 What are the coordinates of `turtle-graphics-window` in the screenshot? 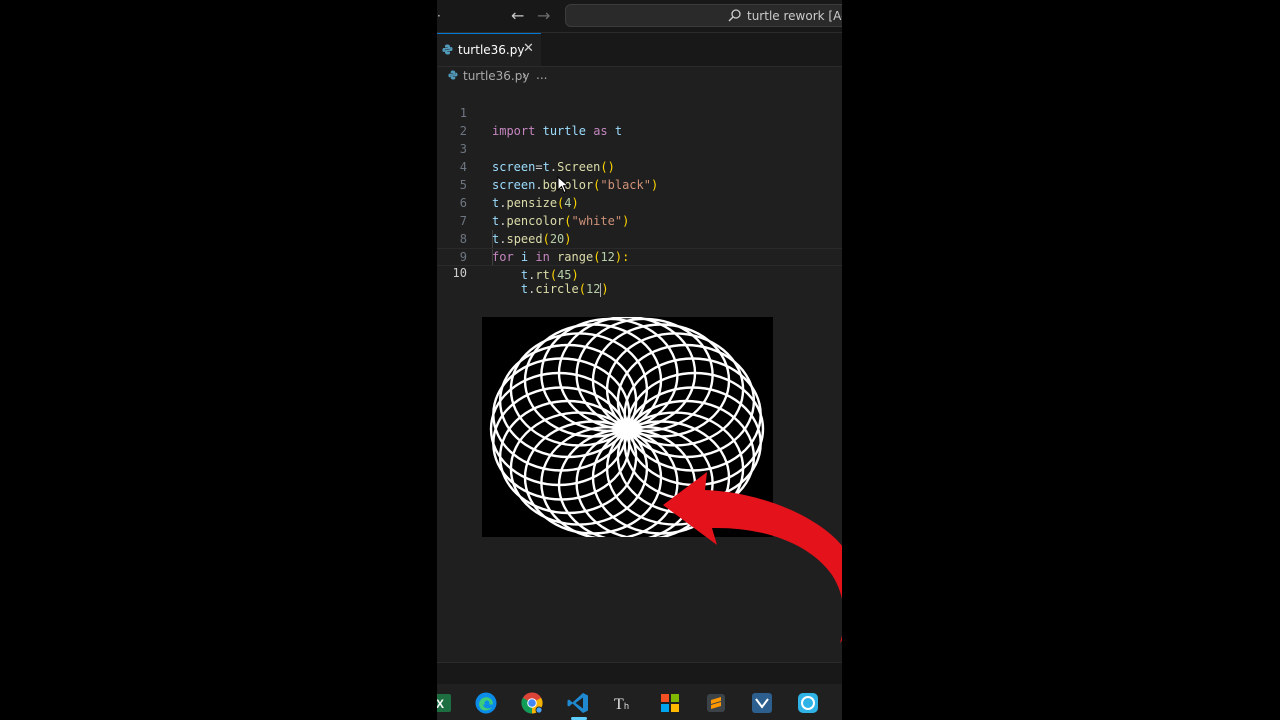 It's located at (627, 427).